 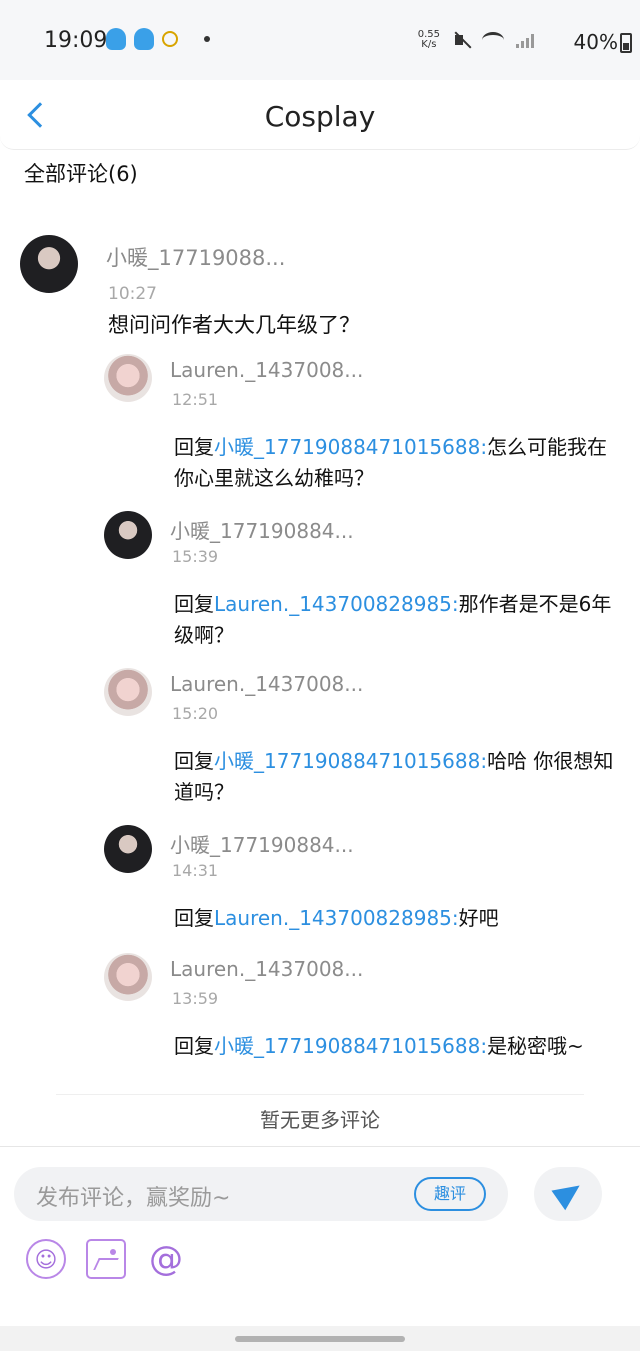 I want to click on emoji-icon: ☺, so click(x=46, y=1259).